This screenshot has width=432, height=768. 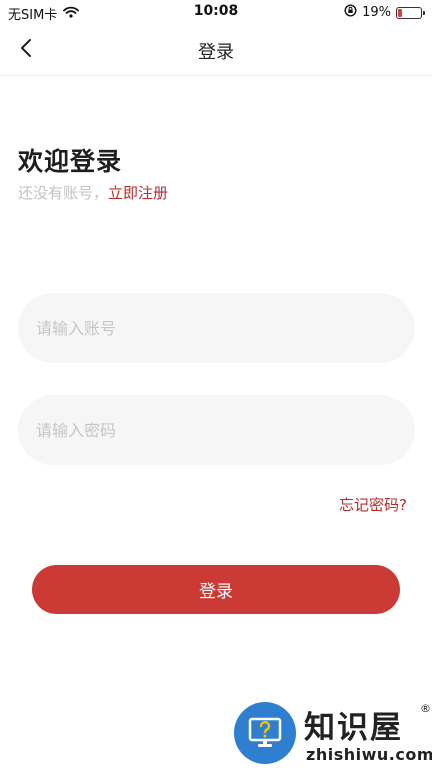 What do you see at coordinates (216, 589) in the screenshot?
I see `login-button: 登录` at bounding box center [216, 589].